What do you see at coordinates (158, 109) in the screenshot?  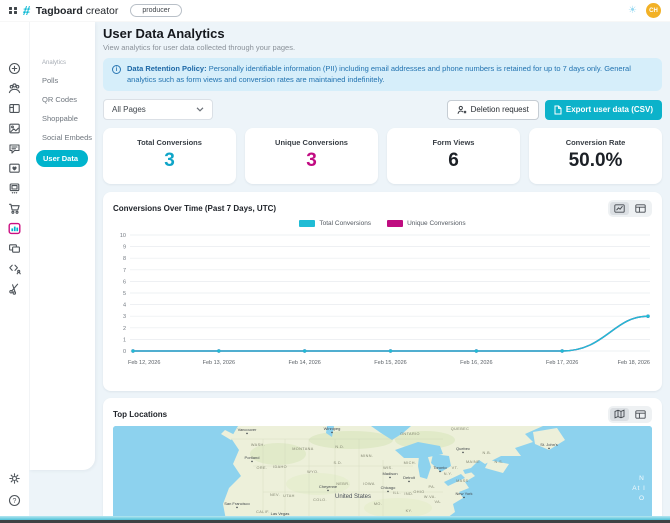 I see `pages-dropdown: All Pages` at bounding box center [158, 109].